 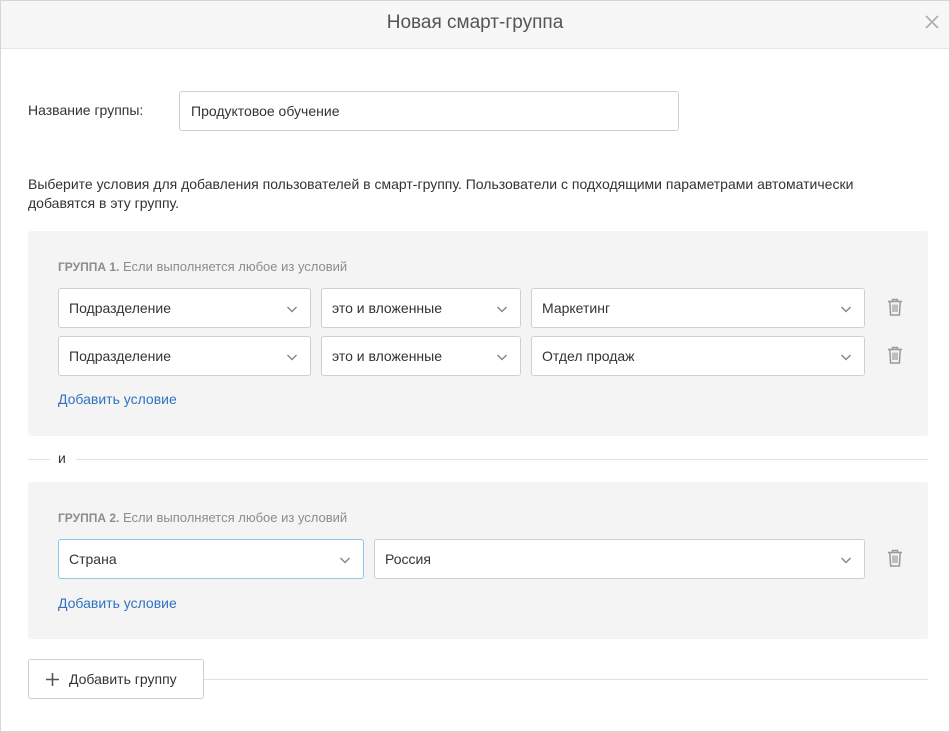 What do you see at coordinates (123, 679) in the screenshot?
I see `add-group-label: Добавить группу` at bounding box center [123, 679].